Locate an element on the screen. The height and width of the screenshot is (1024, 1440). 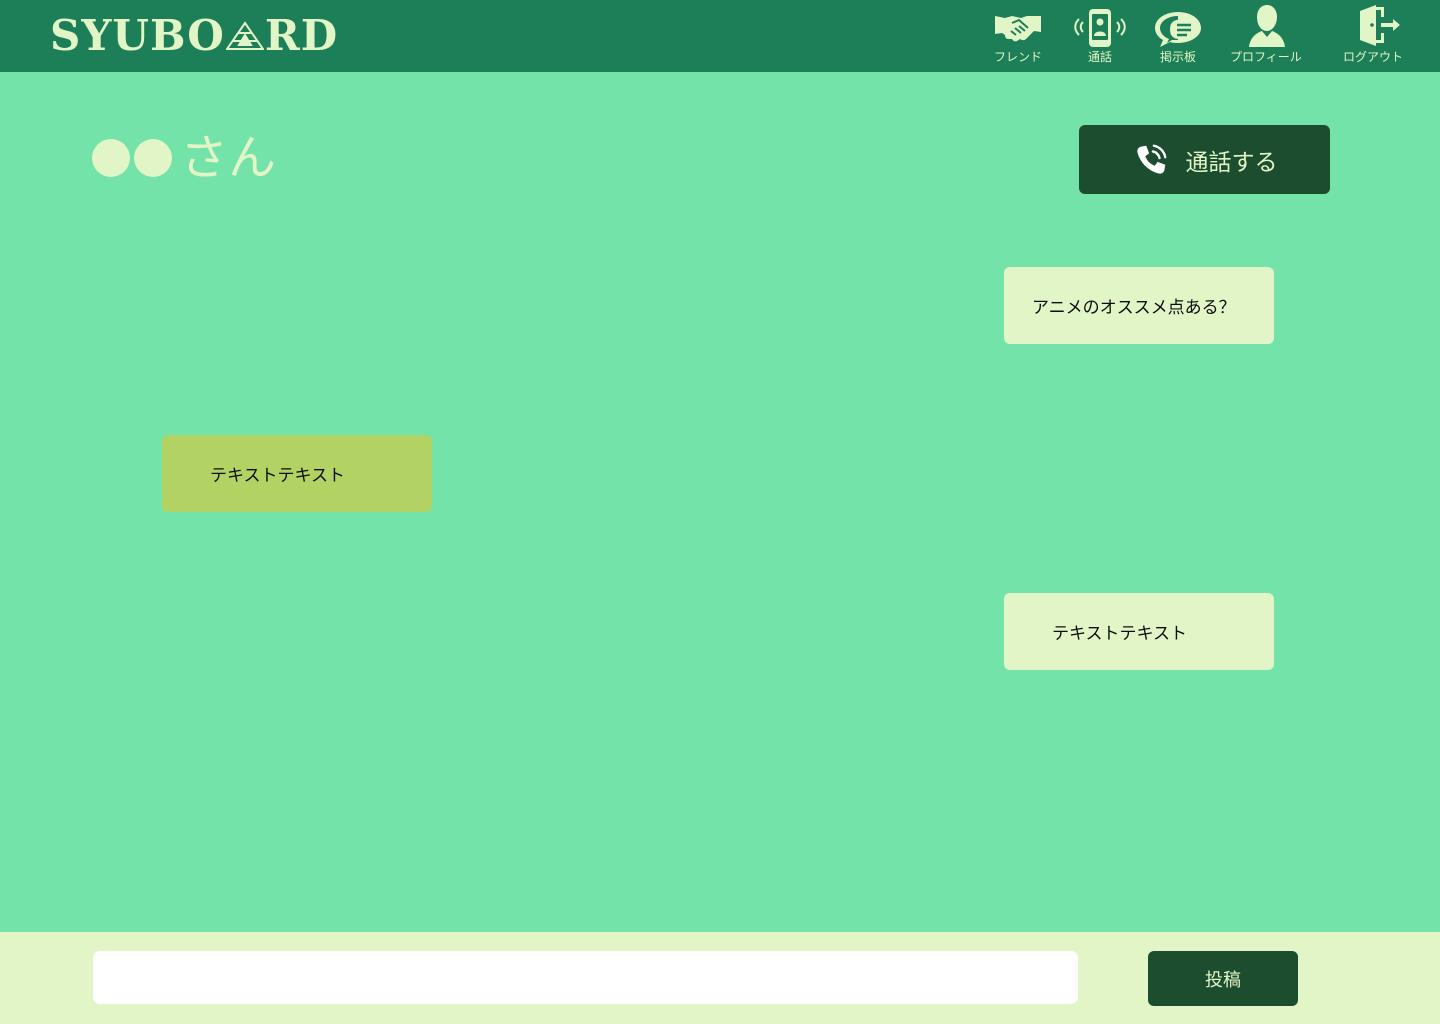
nav-item-call: 通話 is located at coordinates (1100, 36).